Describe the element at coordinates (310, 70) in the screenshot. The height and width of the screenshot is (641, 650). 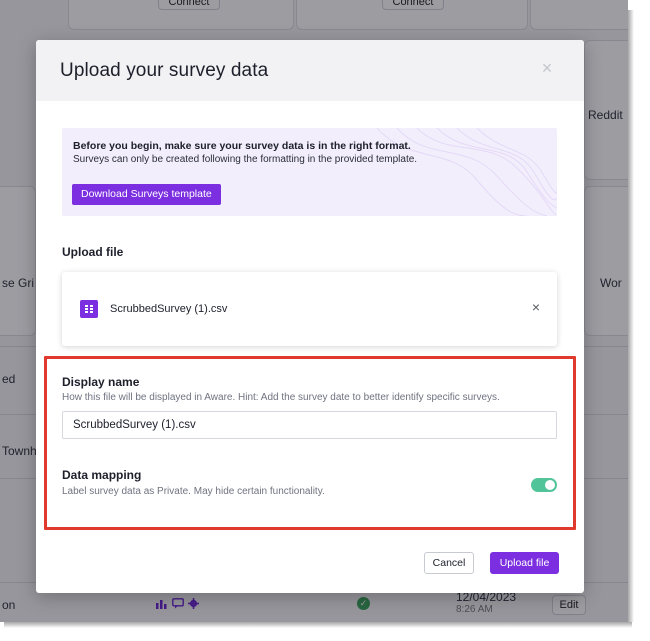
I see `modal-header: Upload your survey data ×` at that location.